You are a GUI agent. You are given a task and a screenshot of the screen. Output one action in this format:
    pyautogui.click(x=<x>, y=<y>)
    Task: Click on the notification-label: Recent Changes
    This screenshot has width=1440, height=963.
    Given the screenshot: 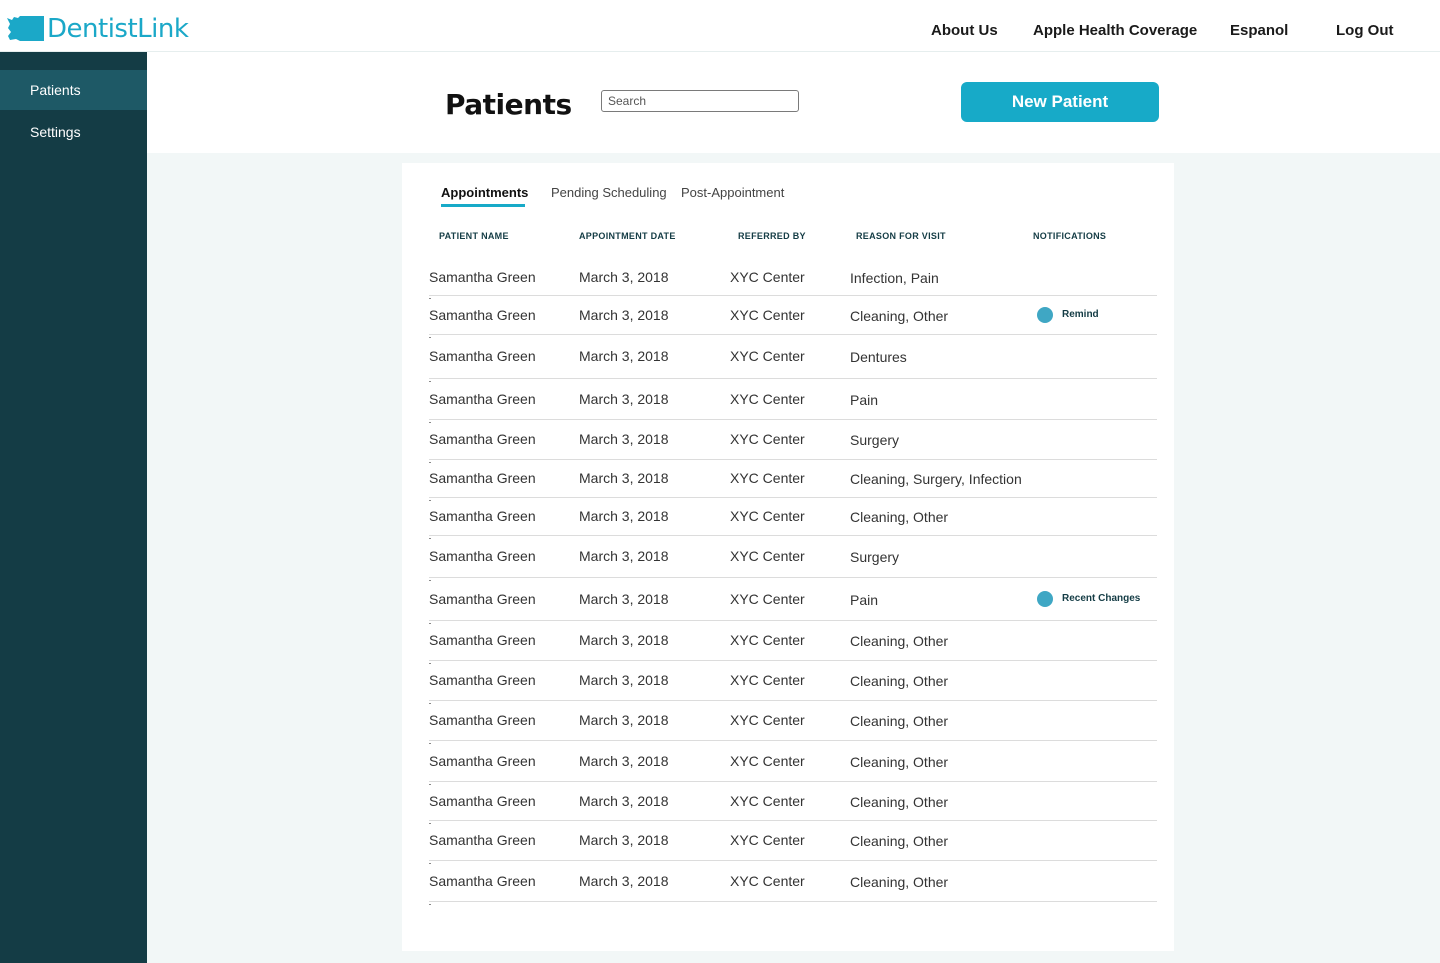 What is the action you would take?
    pyautogui.click(x=1101, y=598)
    